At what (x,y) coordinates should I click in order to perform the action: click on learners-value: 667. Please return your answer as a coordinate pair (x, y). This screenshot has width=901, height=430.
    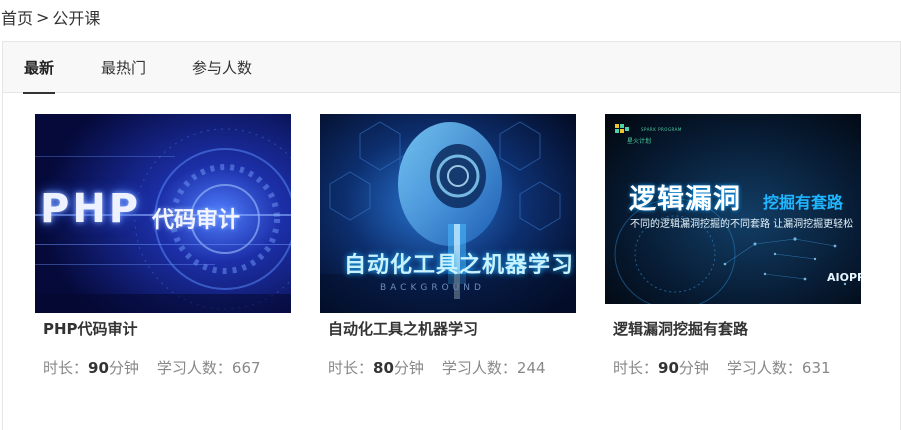
    Looking at the image, I should click on (246, 368).